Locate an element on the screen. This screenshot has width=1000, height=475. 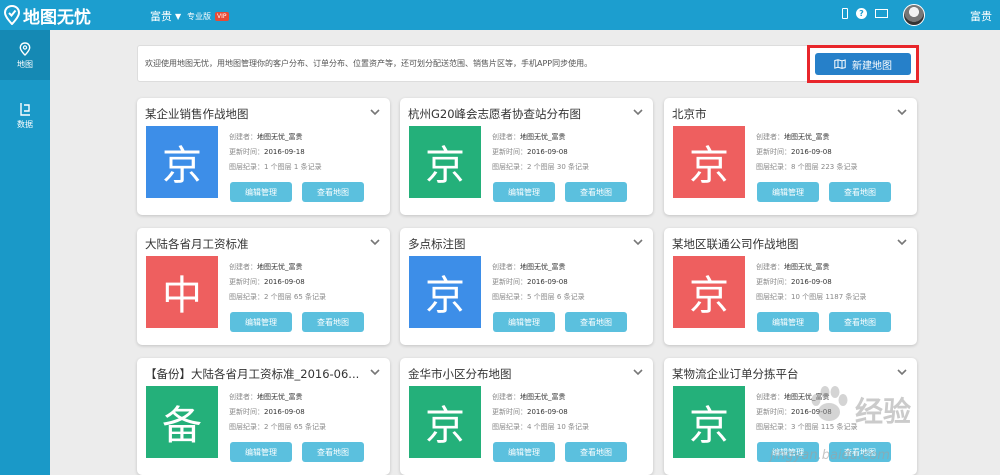
sidebar-item-map: 地图 is located at coordinates (25, 55).